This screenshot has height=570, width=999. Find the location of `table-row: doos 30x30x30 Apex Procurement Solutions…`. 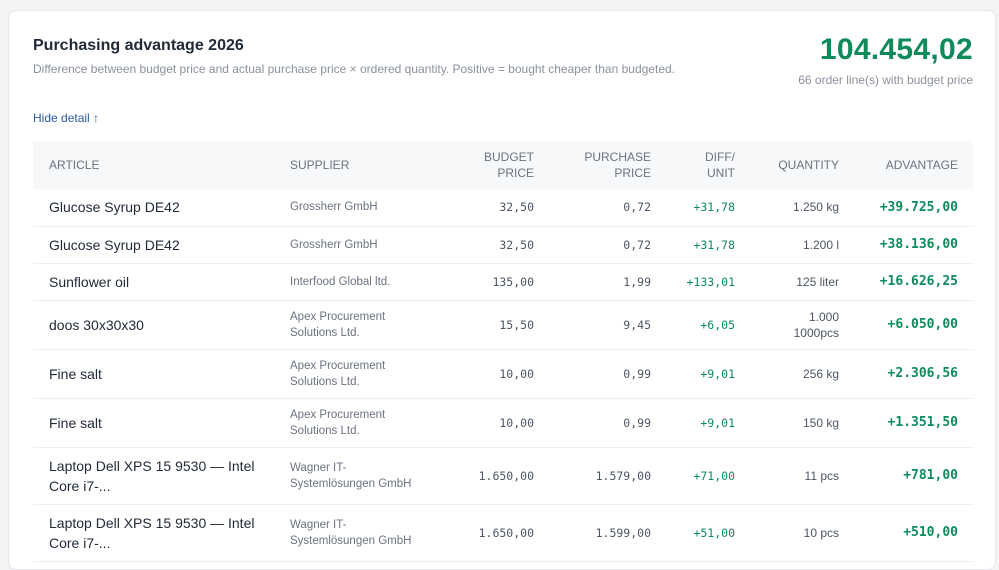

table-row: doos 30x30x30 Apex Procurement Solutions… is located at coordinates (503, 325).